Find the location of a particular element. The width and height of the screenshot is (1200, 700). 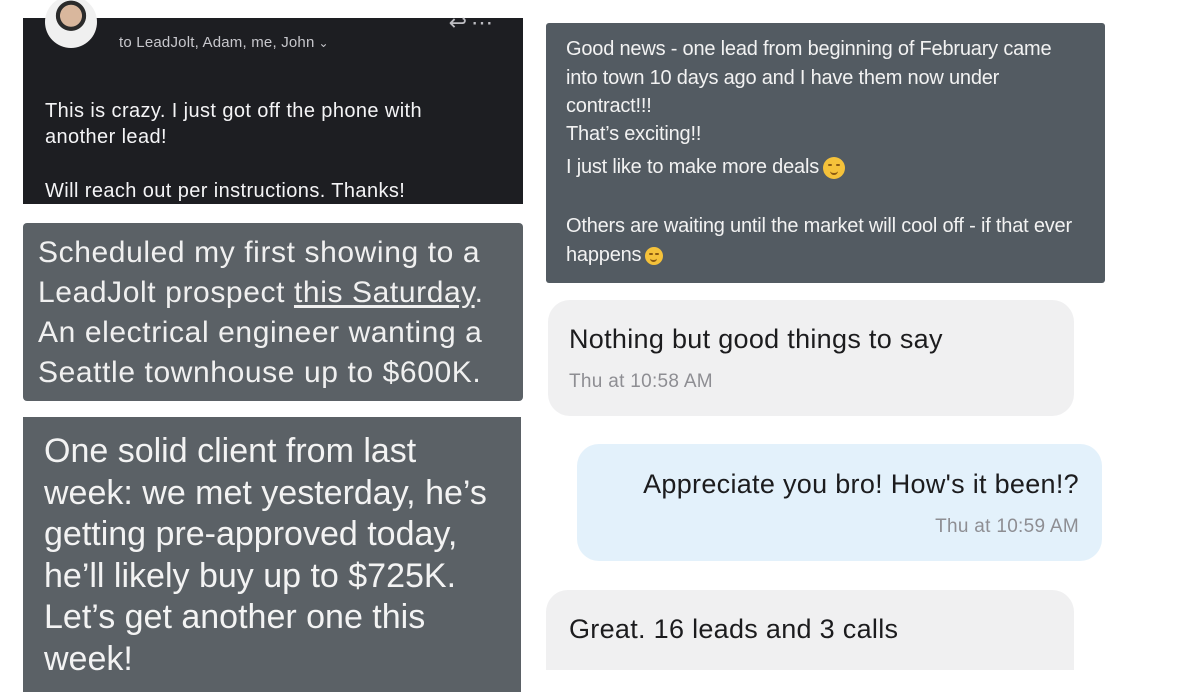

more-icon: ⋯ is located at coordinates (484, 22).